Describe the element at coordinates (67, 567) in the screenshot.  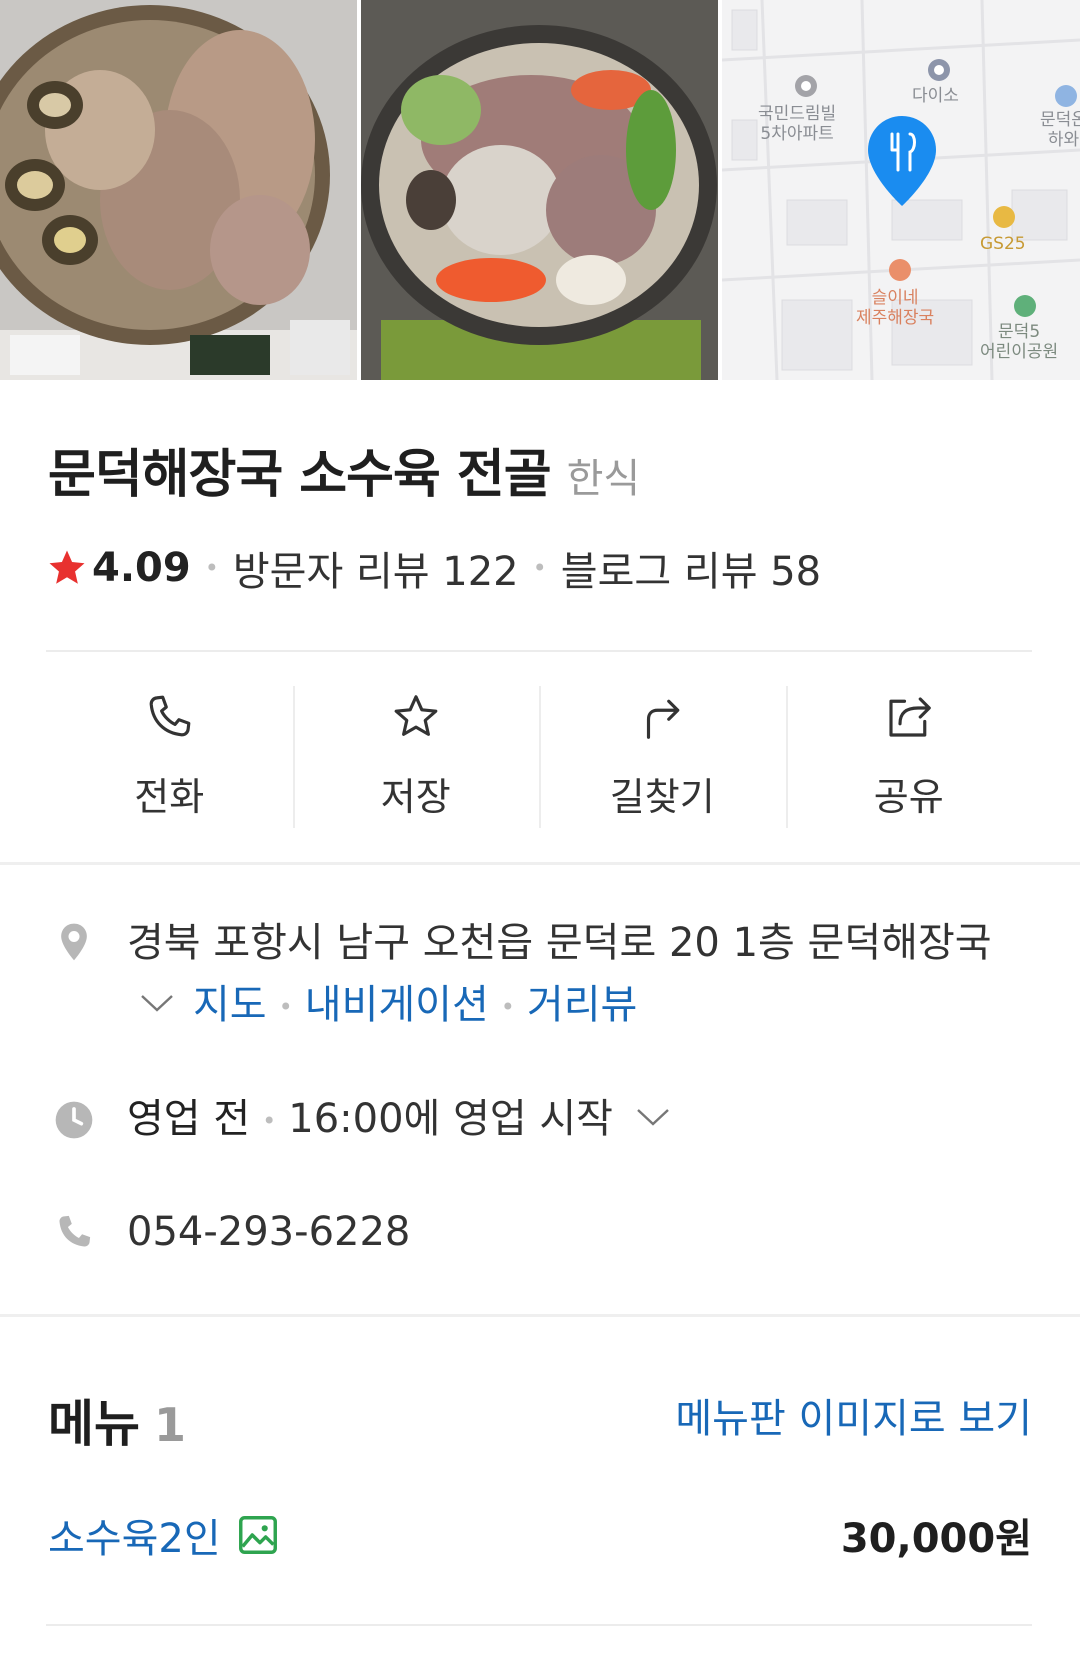
I see `star-icon` at that location.